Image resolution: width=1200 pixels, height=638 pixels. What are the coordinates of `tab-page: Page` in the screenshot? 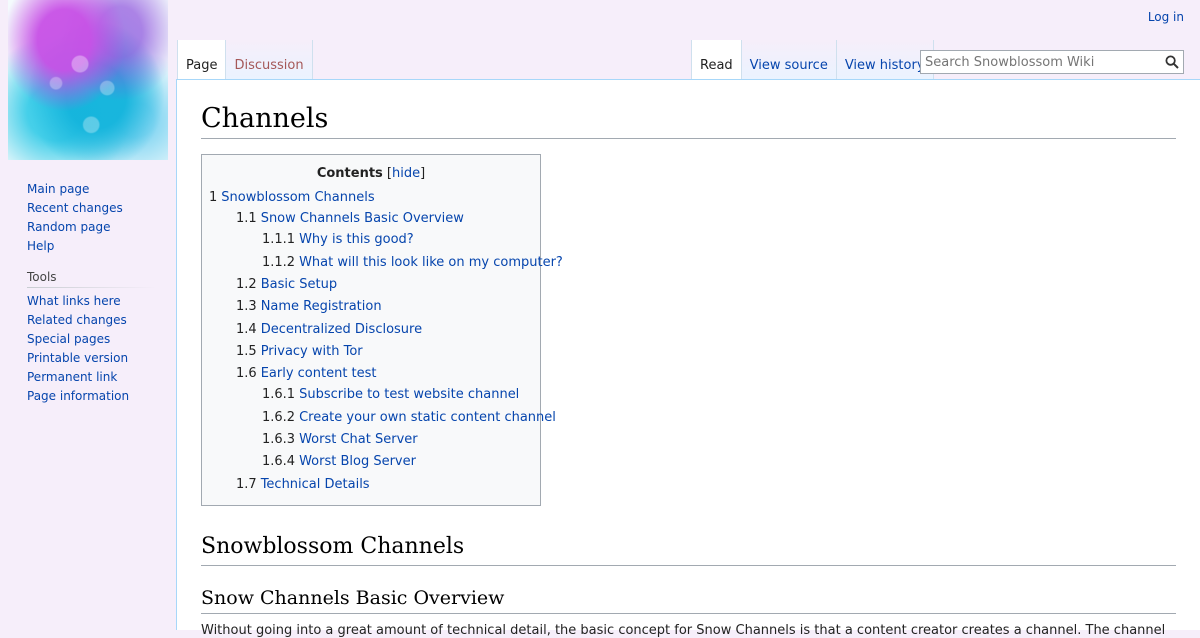 It's located at (202, 60).